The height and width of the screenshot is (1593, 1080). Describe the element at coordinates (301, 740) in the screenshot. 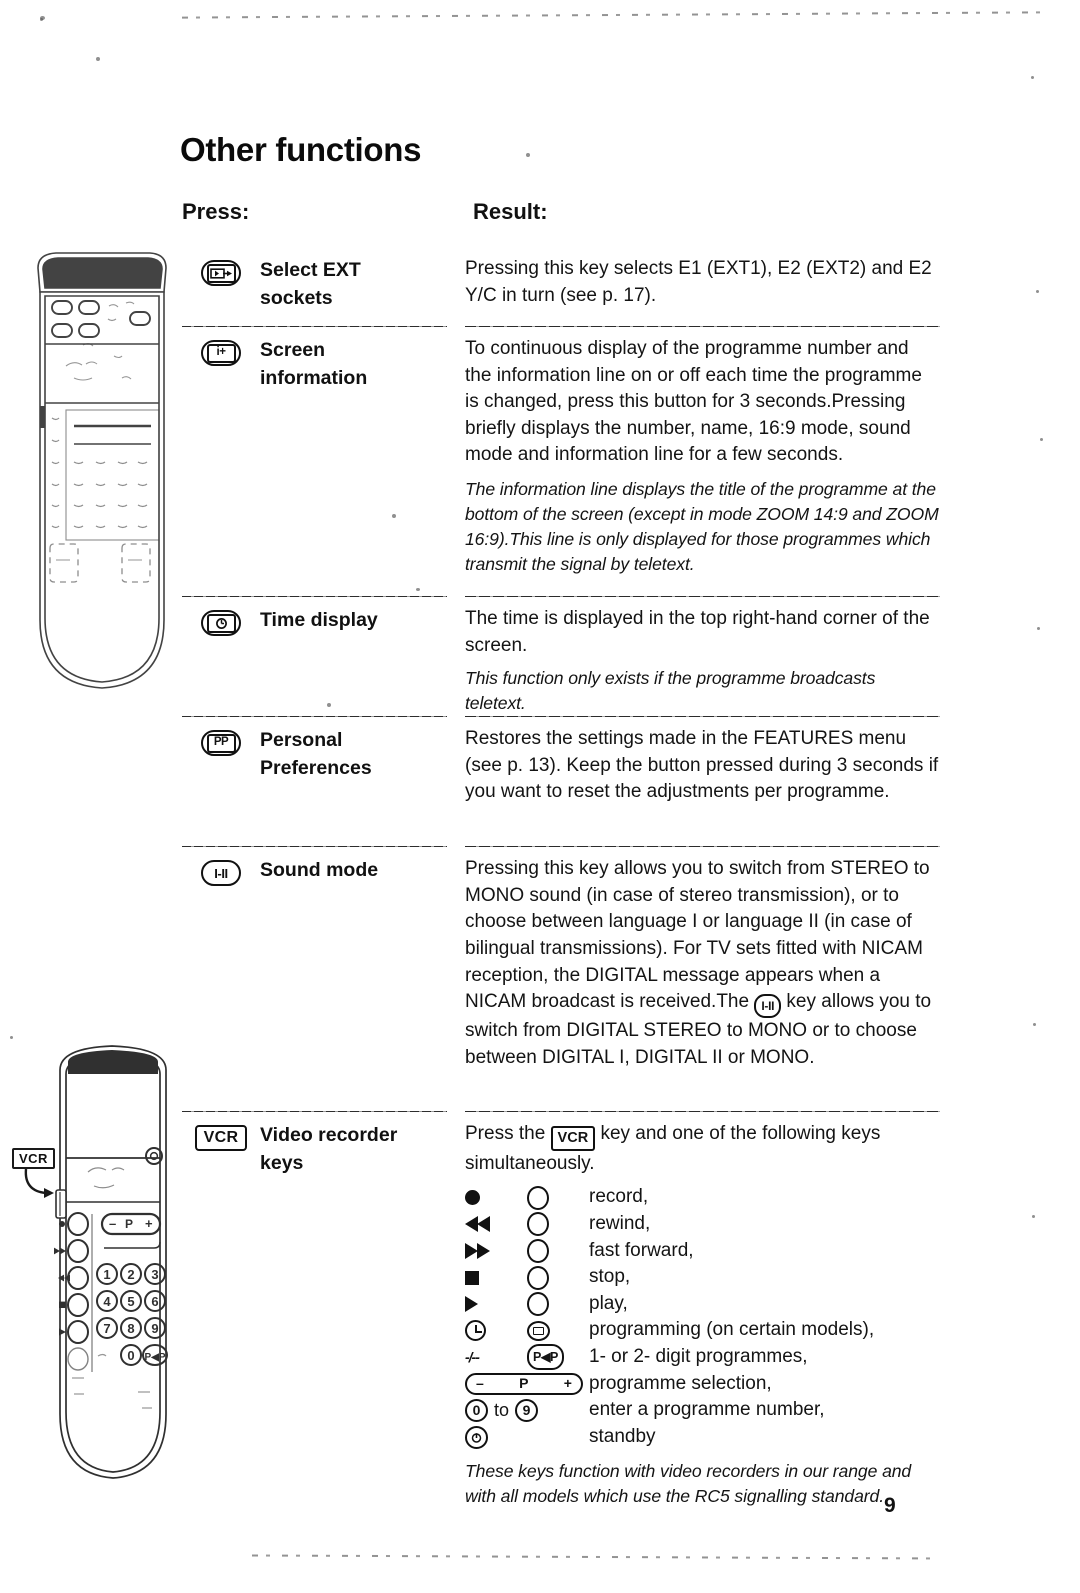

I see `function-label-line1: Personal` at that location.